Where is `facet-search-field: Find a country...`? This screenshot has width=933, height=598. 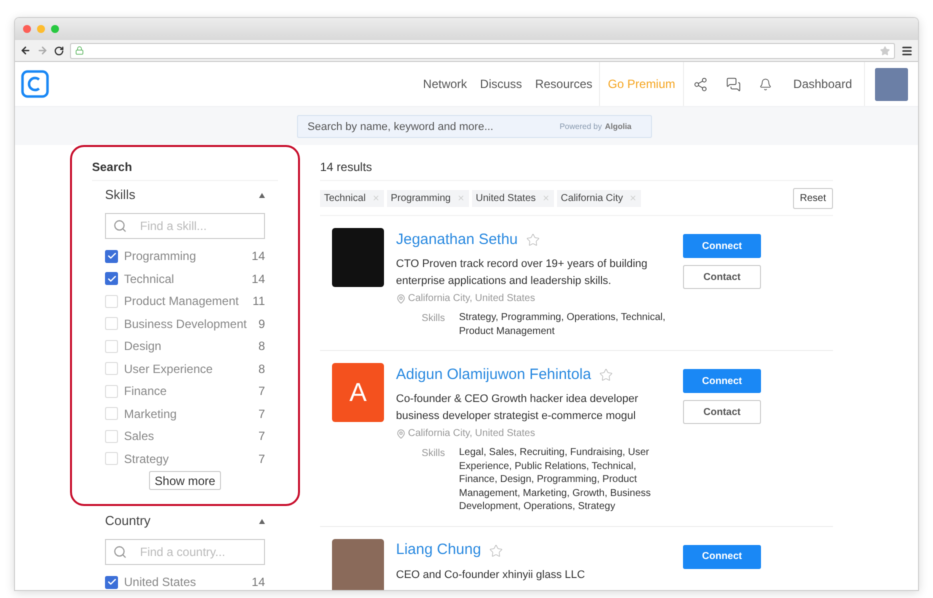
facet-search-field: Find a country... is located at coordinates (185, 552).